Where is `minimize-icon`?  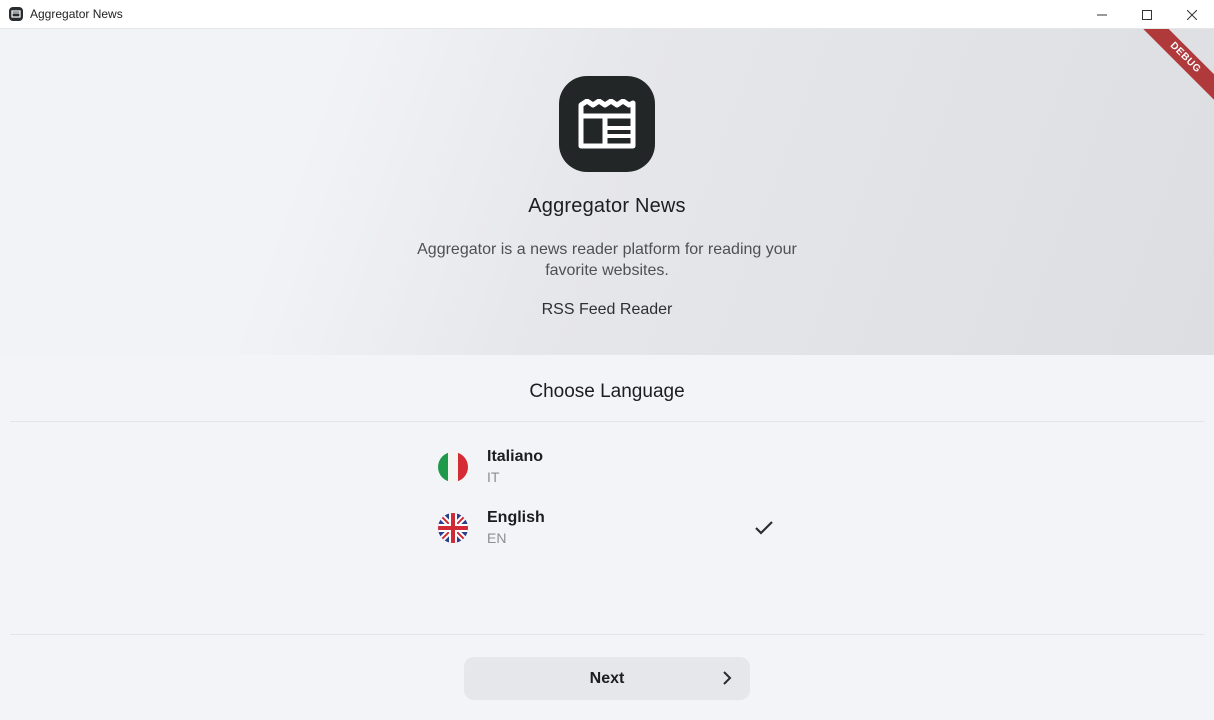 minimize-icon is located at coordinates (1101, 14).